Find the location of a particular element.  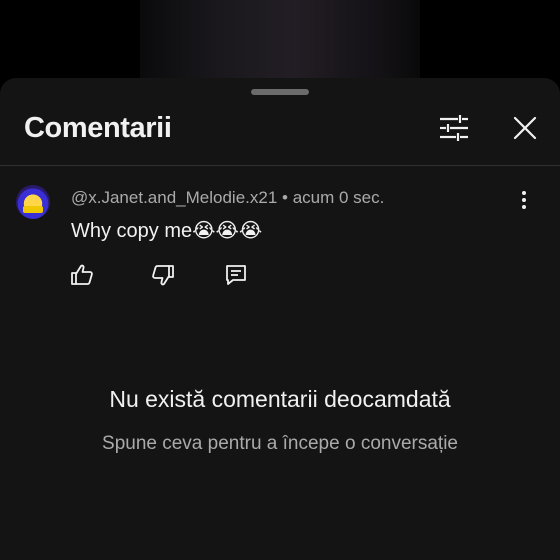

avatar is located at coordinates (33, 202).